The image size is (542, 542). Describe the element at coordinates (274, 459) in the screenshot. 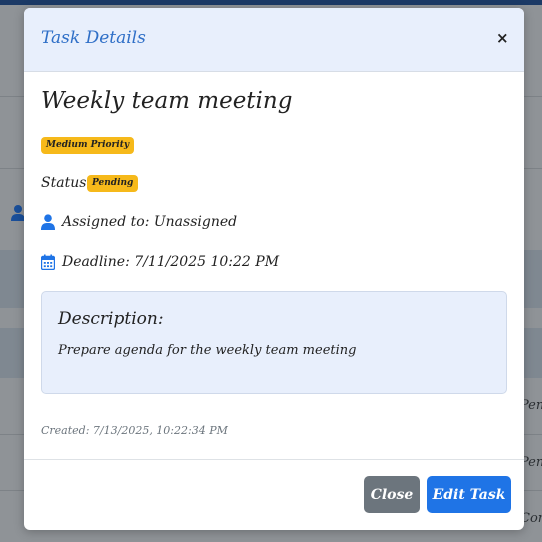

I see `modal-footer-divider` at that location.